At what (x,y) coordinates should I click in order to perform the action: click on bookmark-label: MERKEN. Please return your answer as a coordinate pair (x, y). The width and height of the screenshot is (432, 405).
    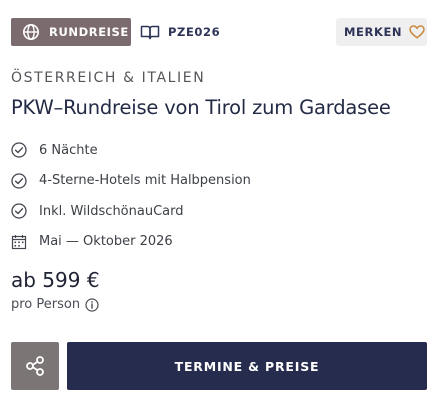
    Looking at the image, I should click on (373, 32).